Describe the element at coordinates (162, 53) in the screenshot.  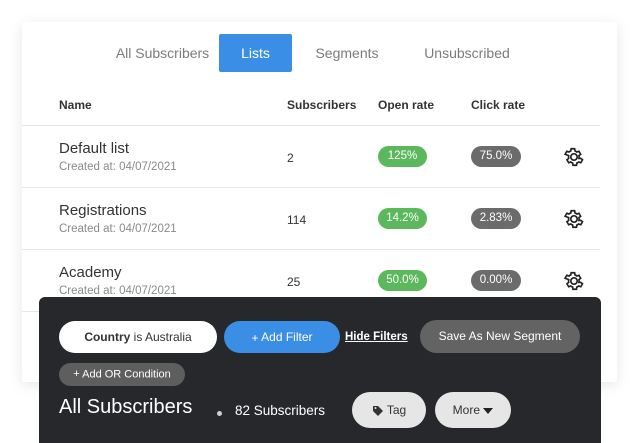
I see `tab-all-subscribers: All Subscribers` at that location.